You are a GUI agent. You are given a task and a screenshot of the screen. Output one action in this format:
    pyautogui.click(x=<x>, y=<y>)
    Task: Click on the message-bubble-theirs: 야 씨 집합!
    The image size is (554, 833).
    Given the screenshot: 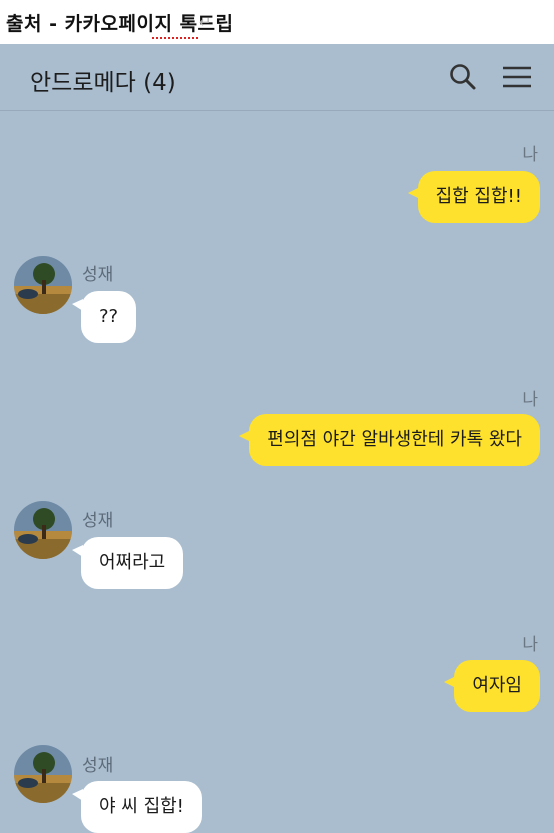 What is the action you would take?
    pyautogui.click(x=141, y=807)
    